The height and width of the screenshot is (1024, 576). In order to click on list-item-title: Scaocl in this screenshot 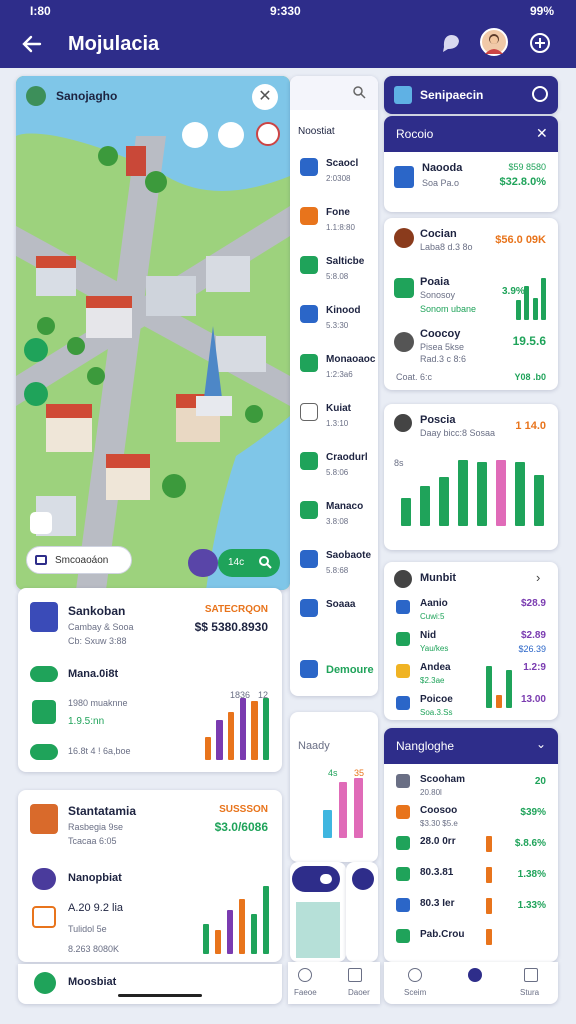, I will do `click(342, 163)`.